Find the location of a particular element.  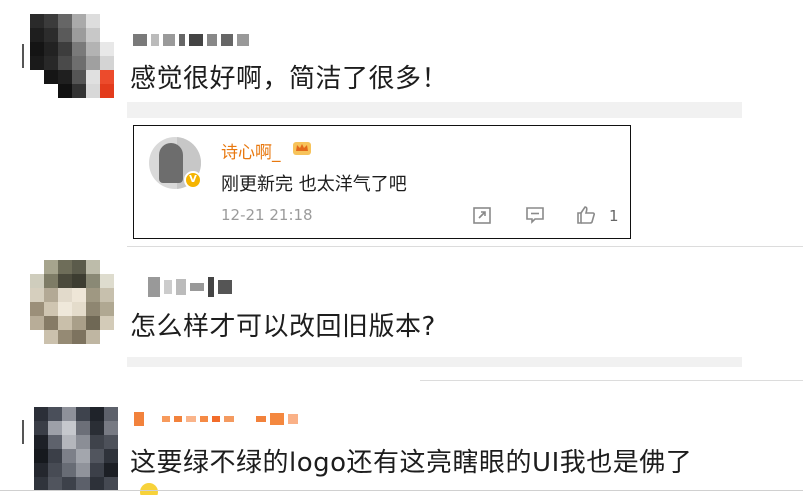

reply-timestamp: 12-21 21:18 is located at coordinates (267, 215).